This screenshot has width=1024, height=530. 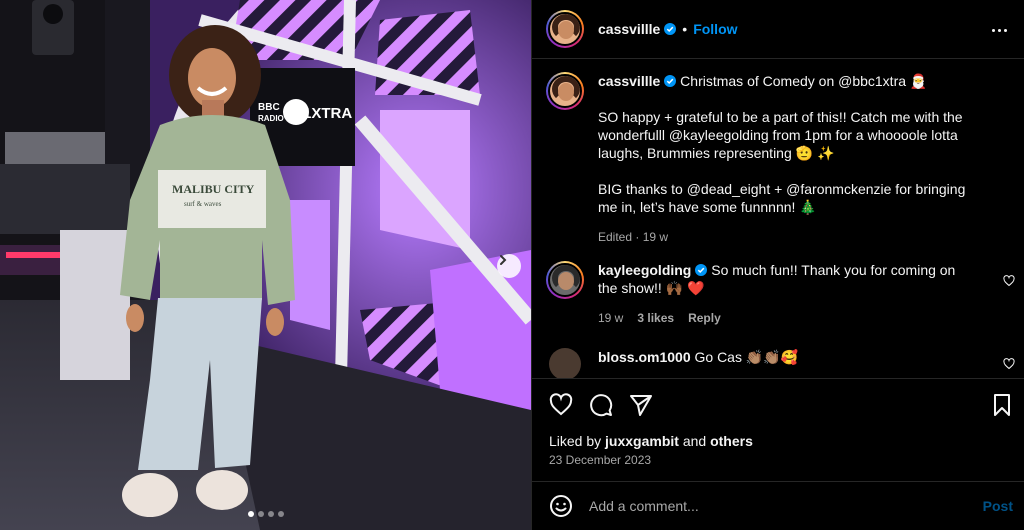 I want to click on comment-input, so click(x=774, y=506).